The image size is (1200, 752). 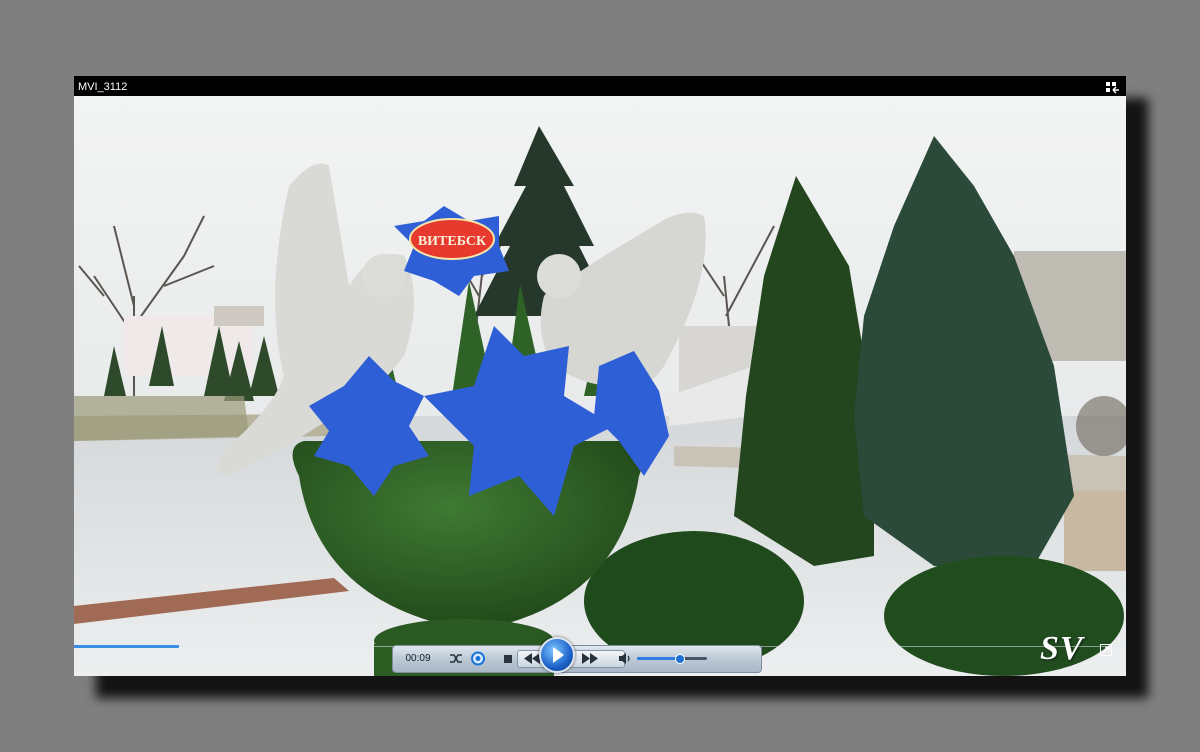 What do you see at coordinates (590, 658) in the screenshot?
I see `next-icon` at bounding box center [590, 658].